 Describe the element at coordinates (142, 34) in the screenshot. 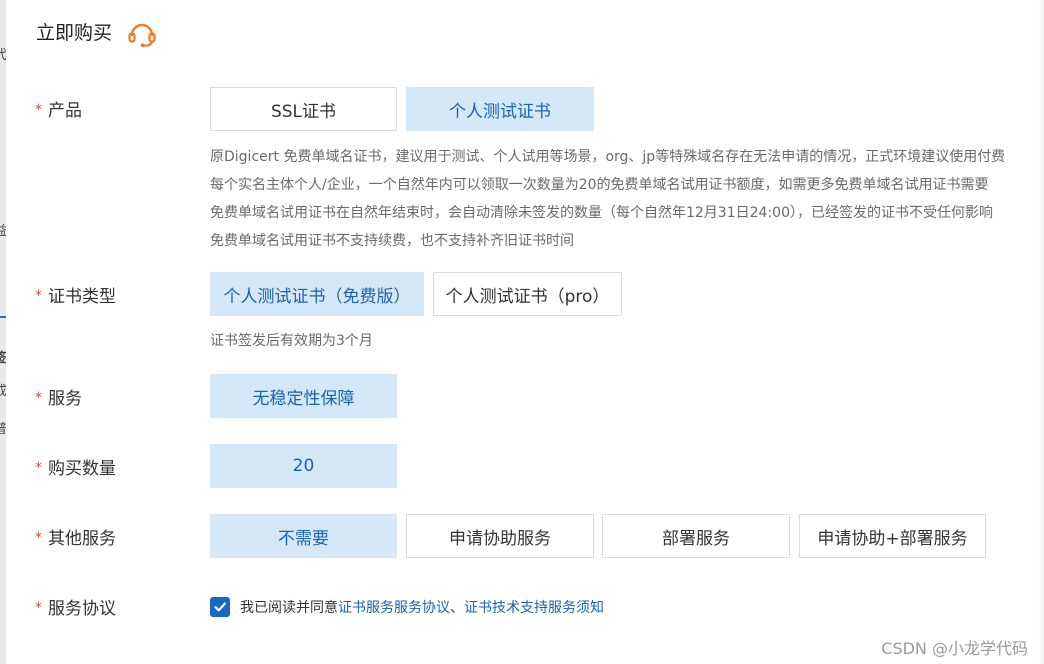

I see `headset-icon` at that location.